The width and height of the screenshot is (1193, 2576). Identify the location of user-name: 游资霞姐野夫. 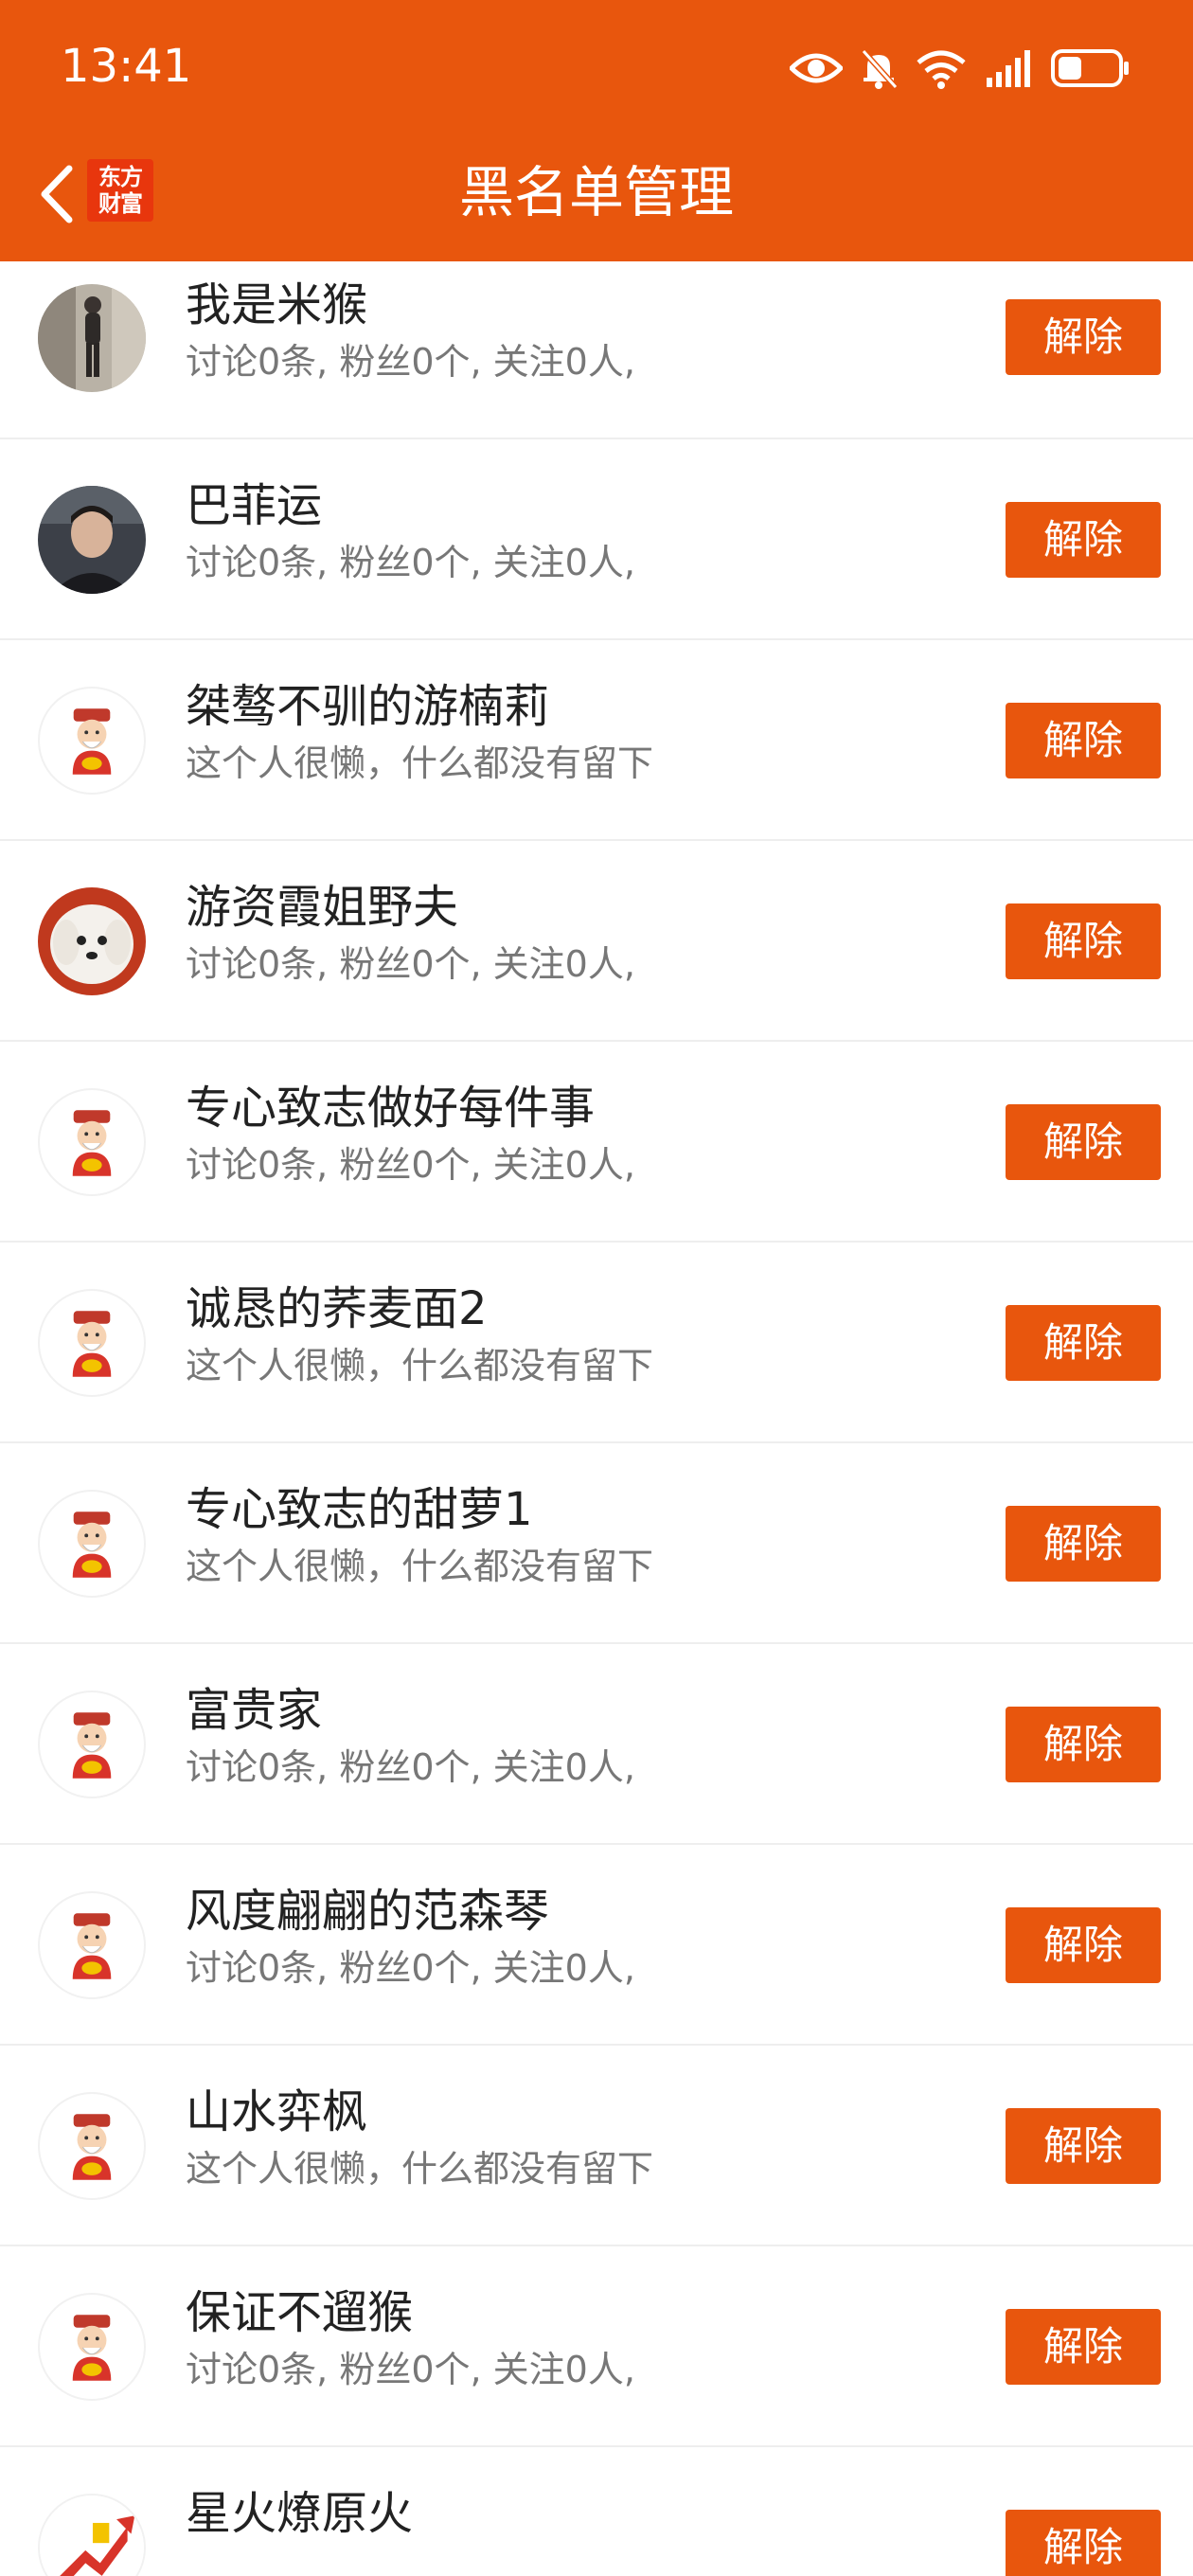
(322, 907).